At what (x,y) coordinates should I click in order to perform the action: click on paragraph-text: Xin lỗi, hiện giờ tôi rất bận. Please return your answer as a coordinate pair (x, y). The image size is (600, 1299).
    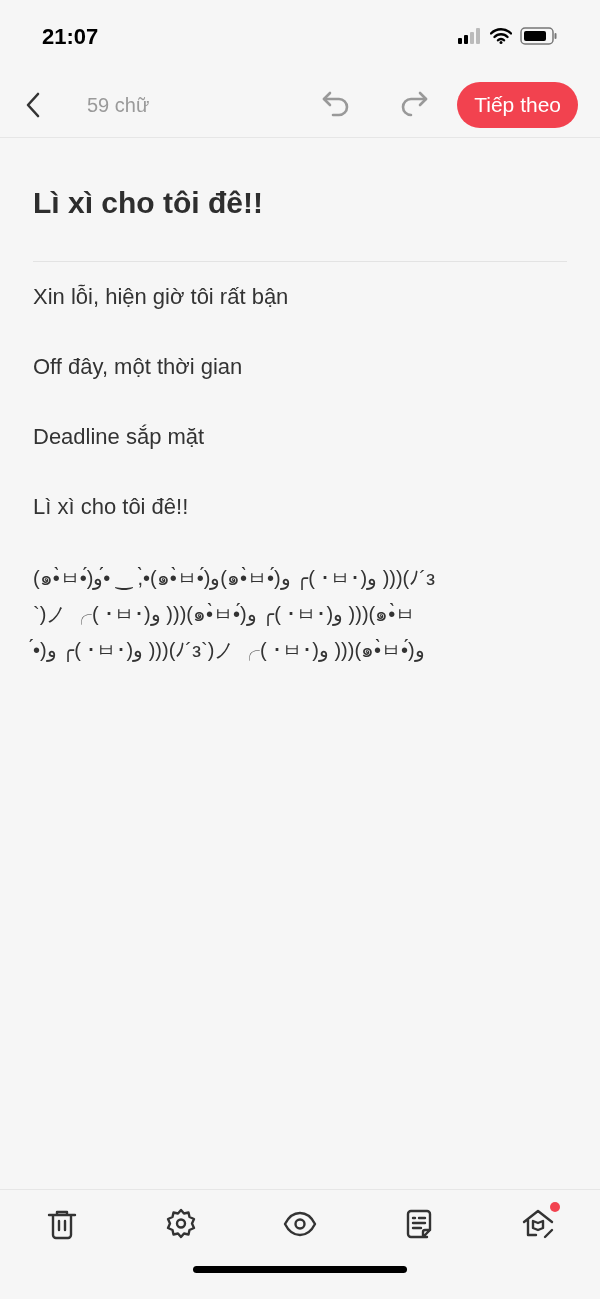
    Looking at the image, I should click on (161, 296).